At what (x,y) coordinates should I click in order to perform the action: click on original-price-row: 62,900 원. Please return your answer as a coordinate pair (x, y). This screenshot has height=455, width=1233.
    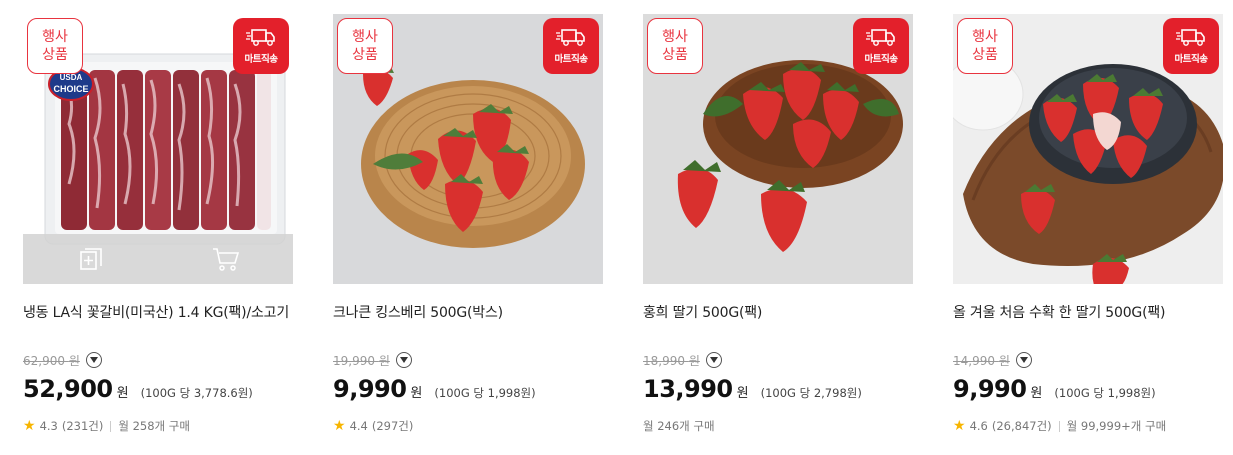
    Looking at the image, I should click on (158, 360).